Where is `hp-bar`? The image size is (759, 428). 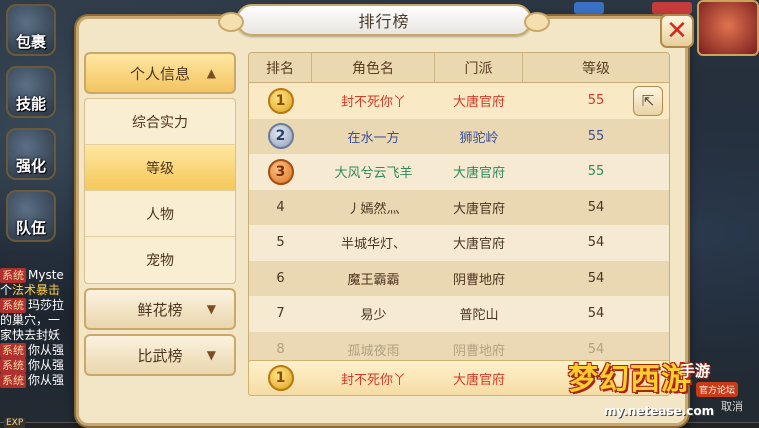 hp-bar is located at coordinates (672, 8).